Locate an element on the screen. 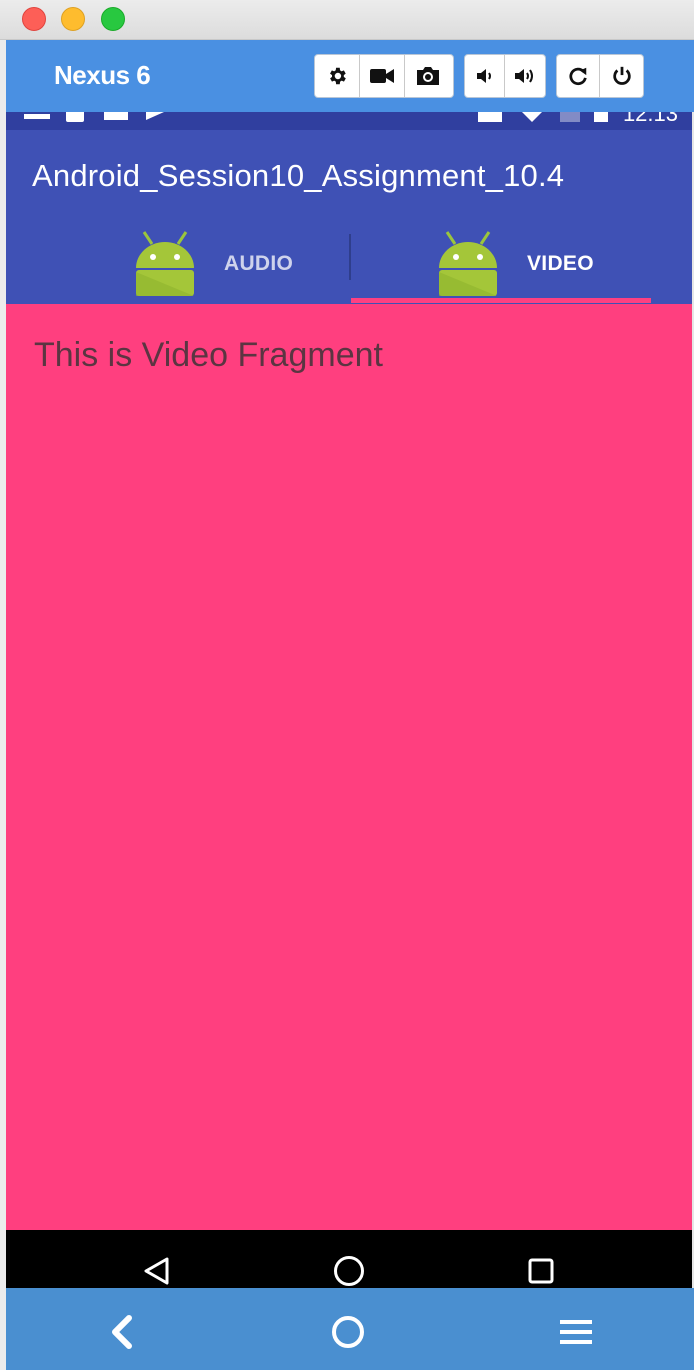  volume-up-button is located at coordinates (525, 76).